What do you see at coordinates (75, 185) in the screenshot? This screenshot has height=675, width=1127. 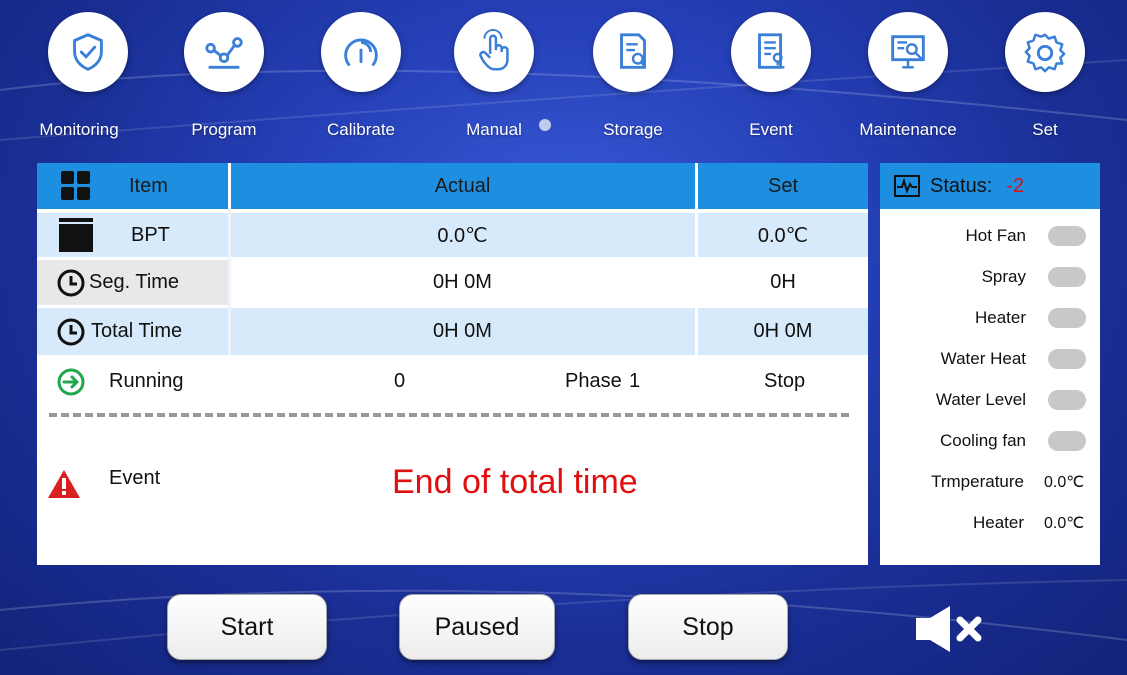 I see `grid-icon` at bounding box center [75, 185].